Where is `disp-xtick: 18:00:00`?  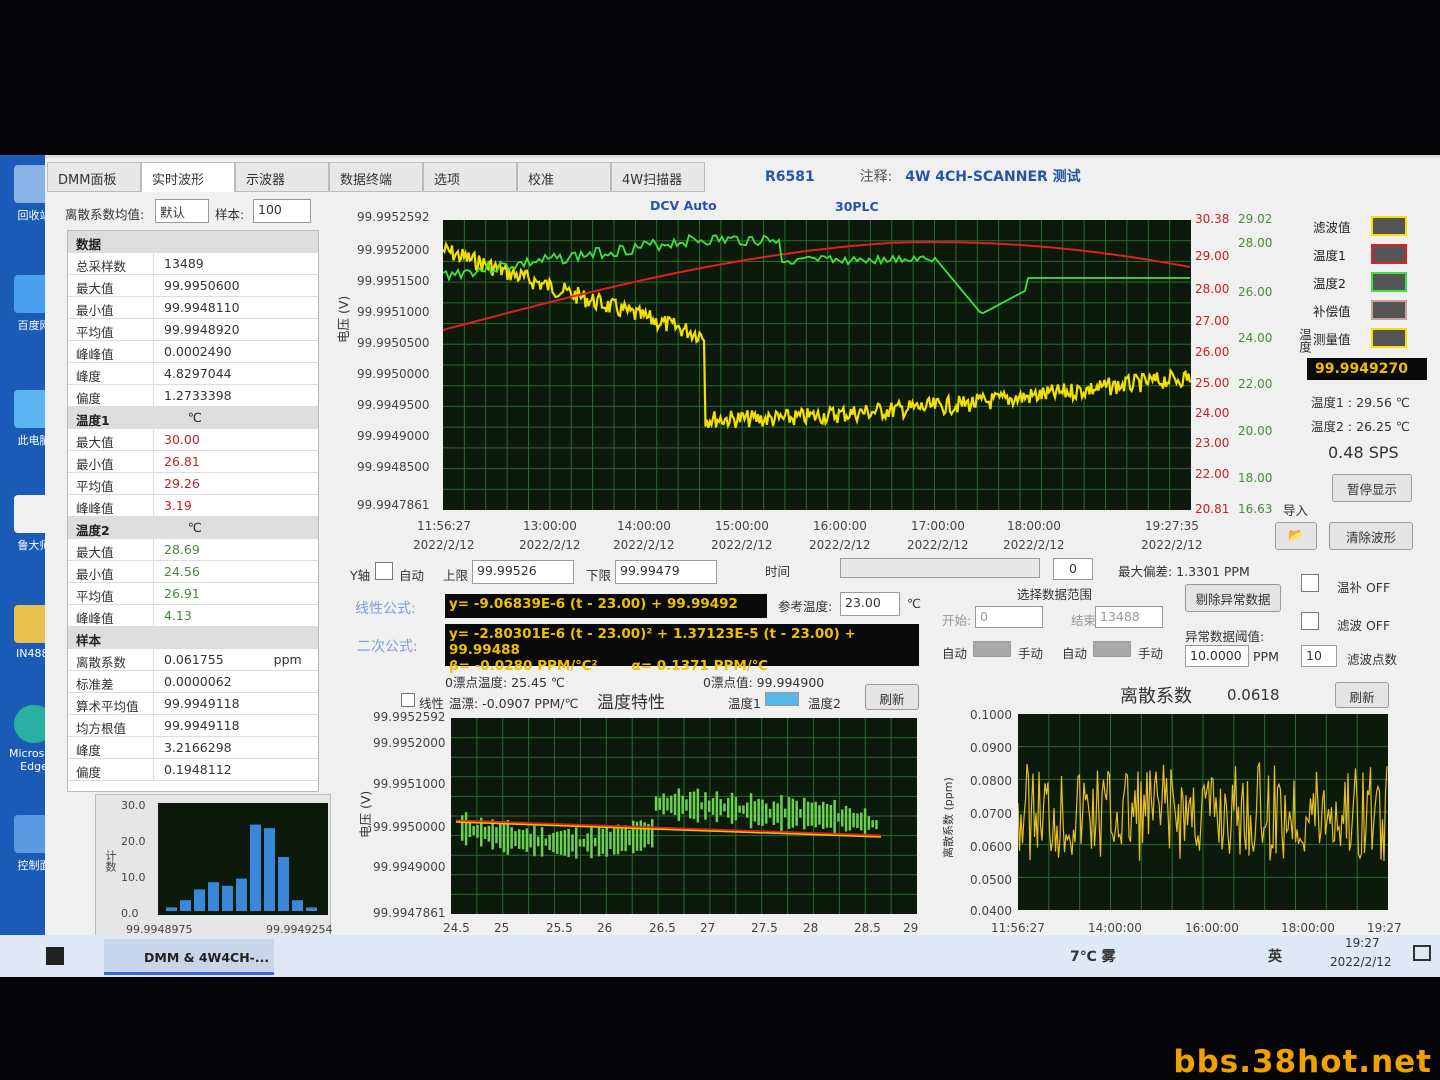
disp-xtick: 18:00:00 is located at coordinates (1308, 928).